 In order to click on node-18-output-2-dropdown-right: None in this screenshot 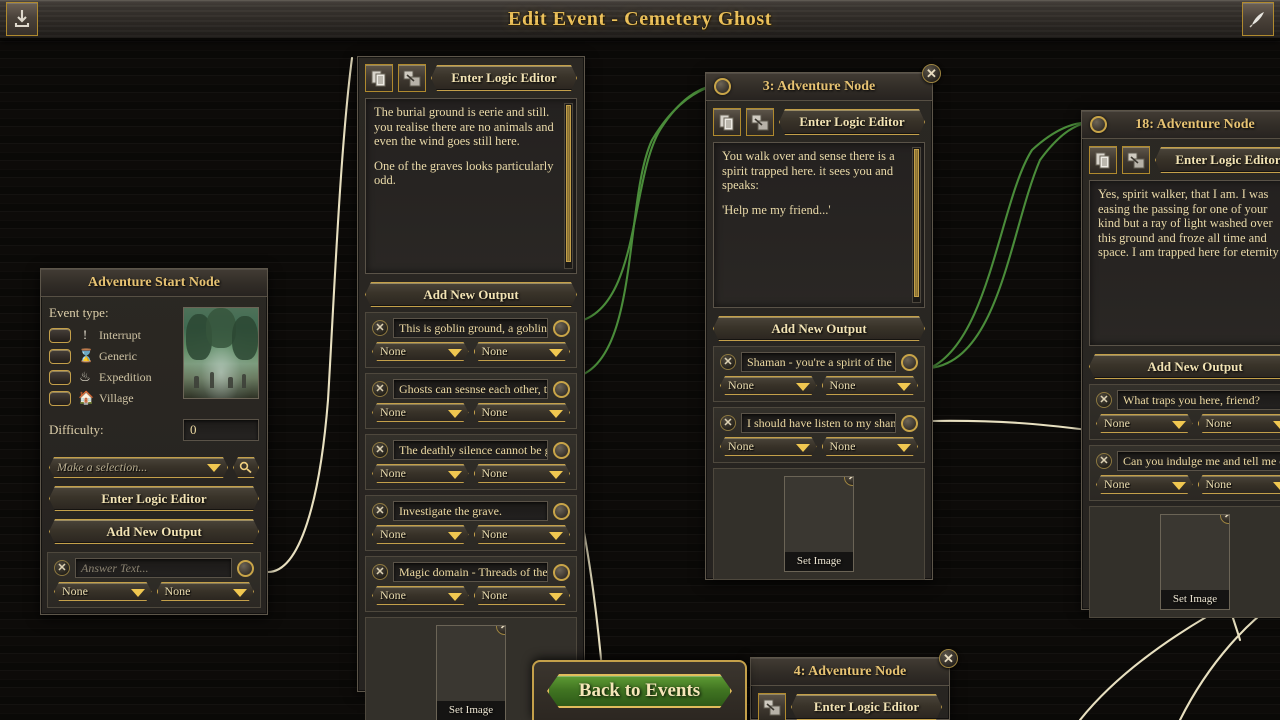, I will do `click(1239, 484)`.